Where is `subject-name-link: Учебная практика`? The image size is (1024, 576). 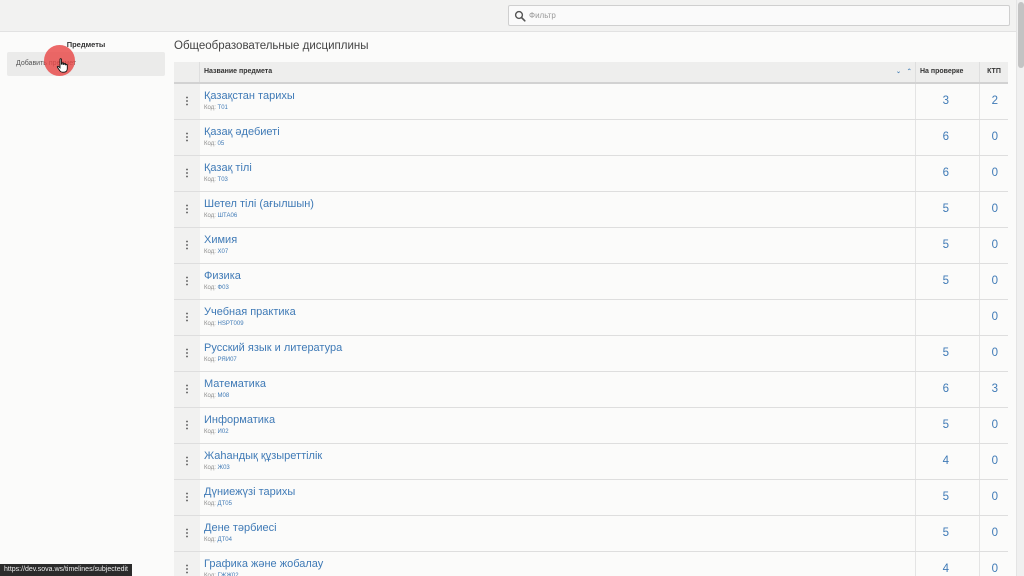
subject-name-link: Учебная практика is located at coordinates (250, 312).